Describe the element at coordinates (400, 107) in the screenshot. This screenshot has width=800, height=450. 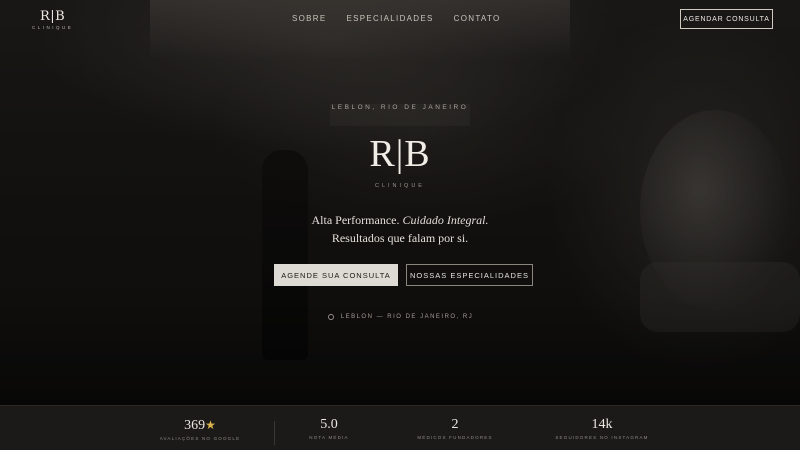
I see `hero-eyebrow: LEBLON, RIO DE JANEIRO` at that location.